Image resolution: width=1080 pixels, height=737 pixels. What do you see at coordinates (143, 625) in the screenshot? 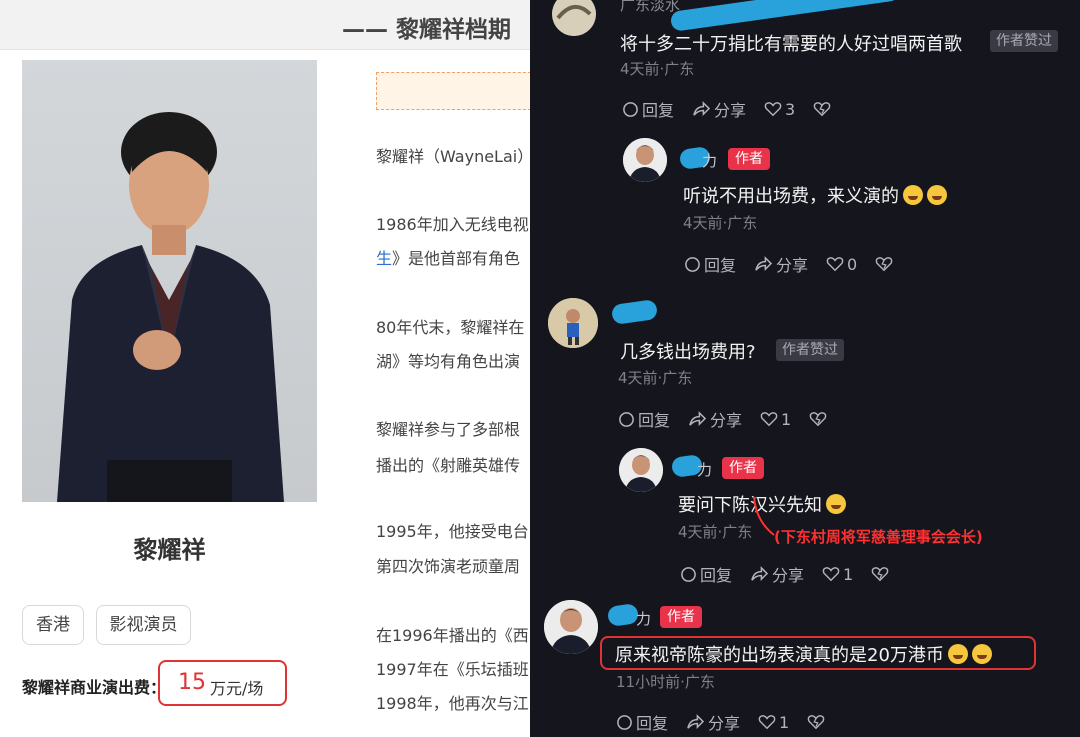
I see `tag-occupation: 影视演员` at bounding box center [143, 625].